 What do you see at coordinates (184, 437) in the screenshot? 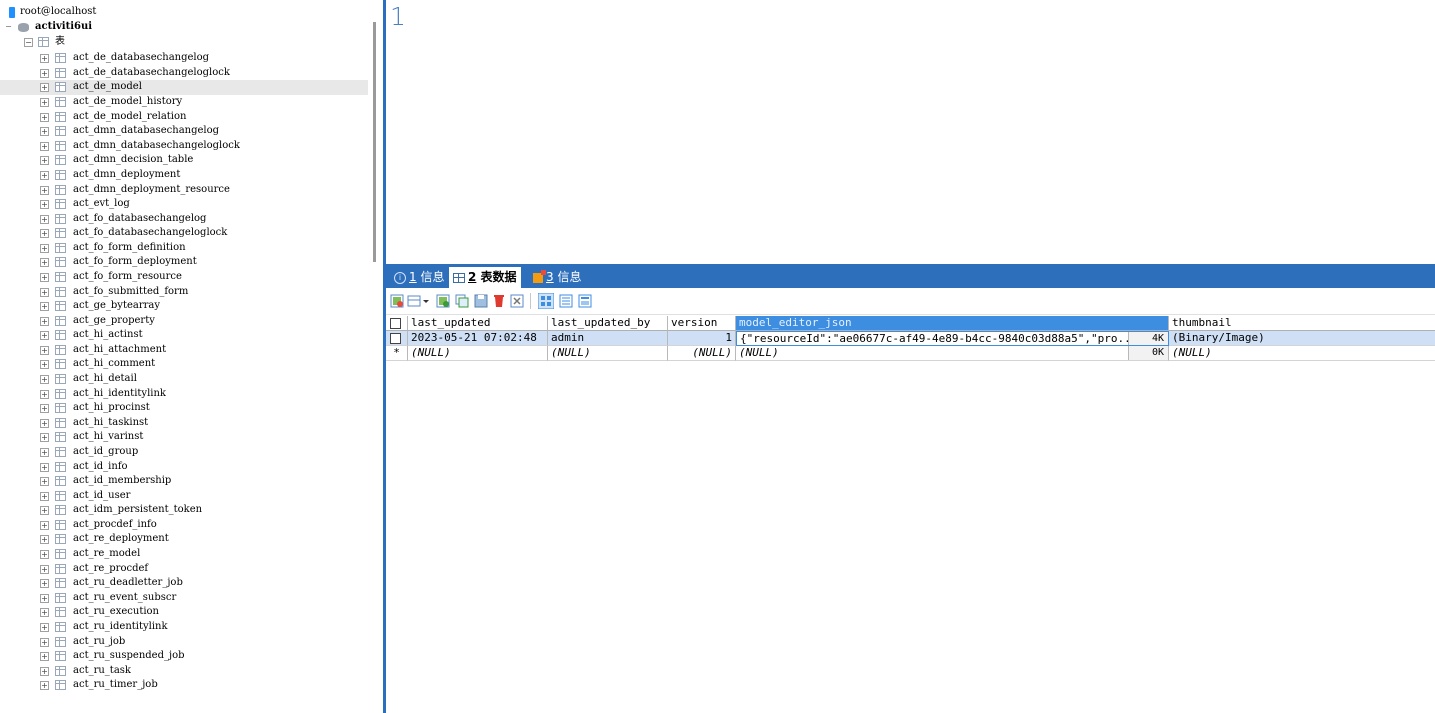
I see `tree-table-item: + act_hi_varinst` at bounding box center [184, 437].